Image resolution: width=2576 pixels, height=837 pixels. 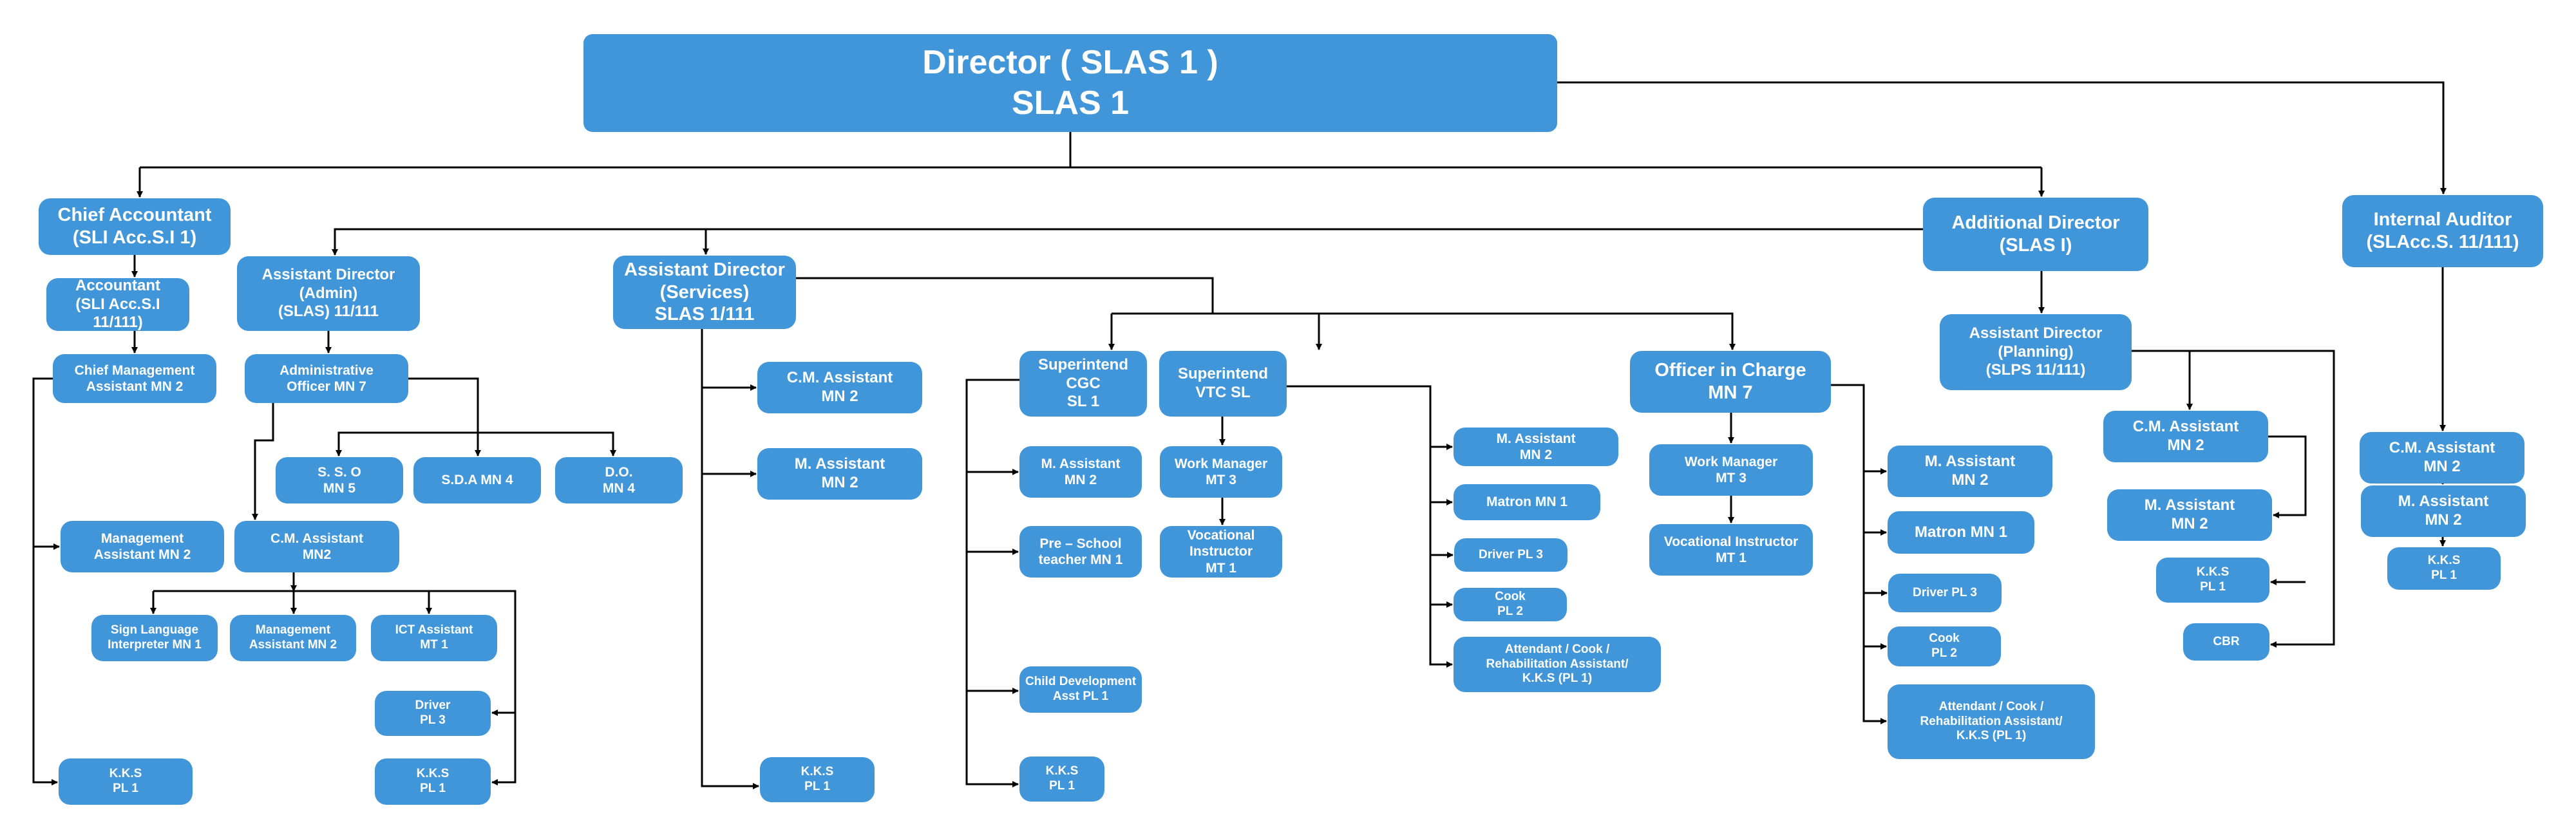 I want to click on node-sso: S. S. O MN 5, so click(x=339, y=480).